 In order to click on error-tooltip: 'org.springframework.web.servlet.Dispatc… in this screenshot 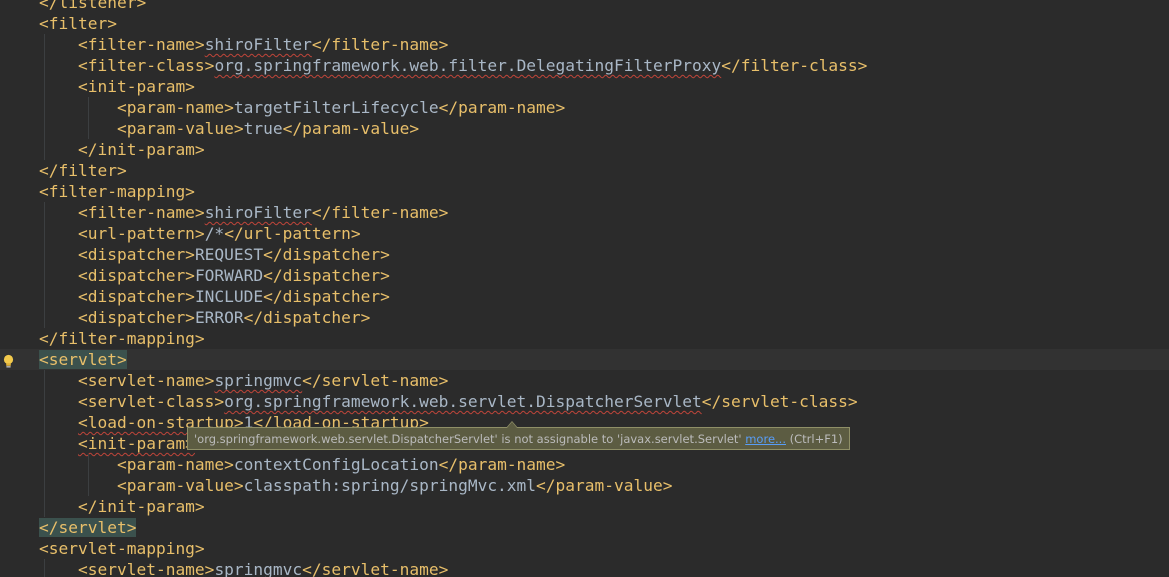, I will do `click(518, 435)`.